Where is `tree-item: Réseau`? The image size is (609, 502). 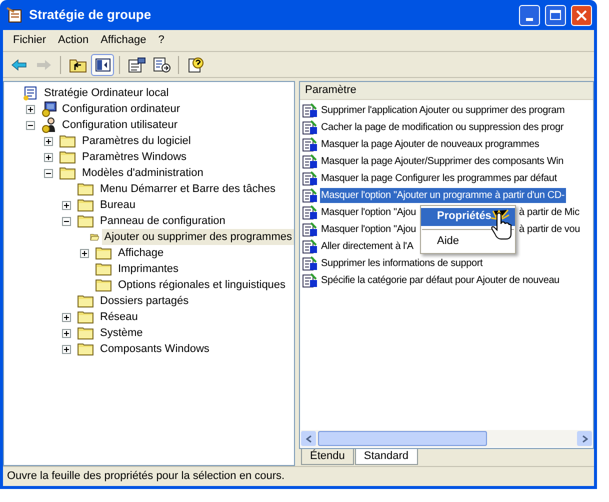
tree-item: Réseau is located at coordinates (119, 317).